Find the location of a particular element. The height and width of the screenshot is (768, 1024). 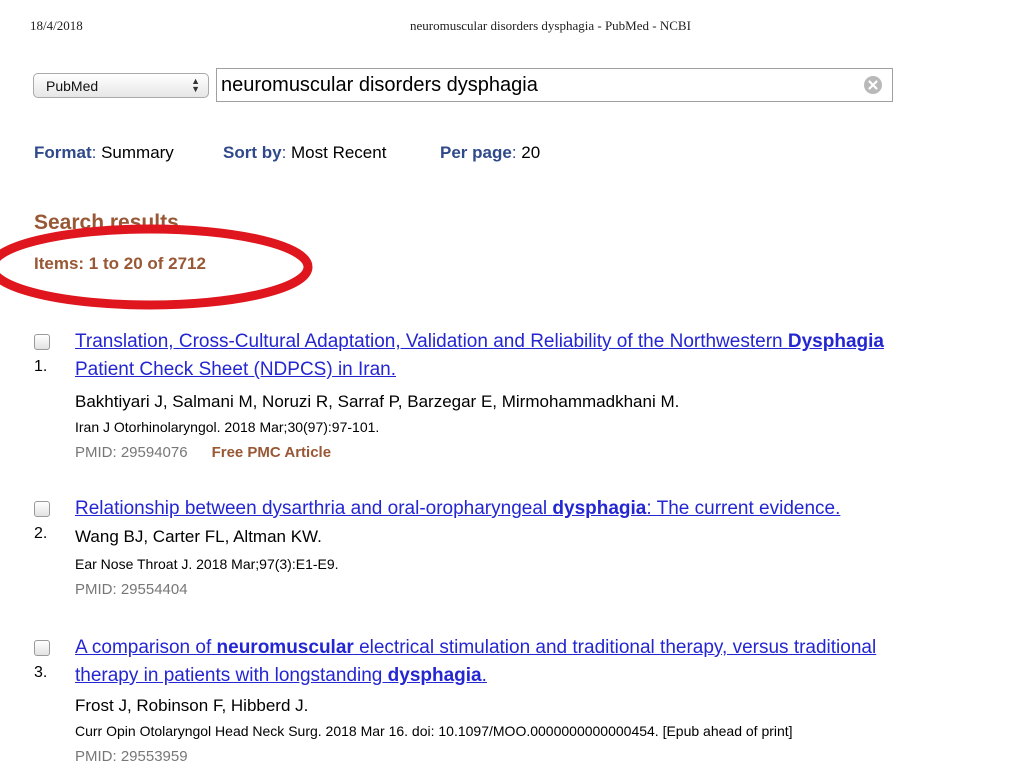

result-meta: PMID: 29554404 is located at coordinates (131, 589).